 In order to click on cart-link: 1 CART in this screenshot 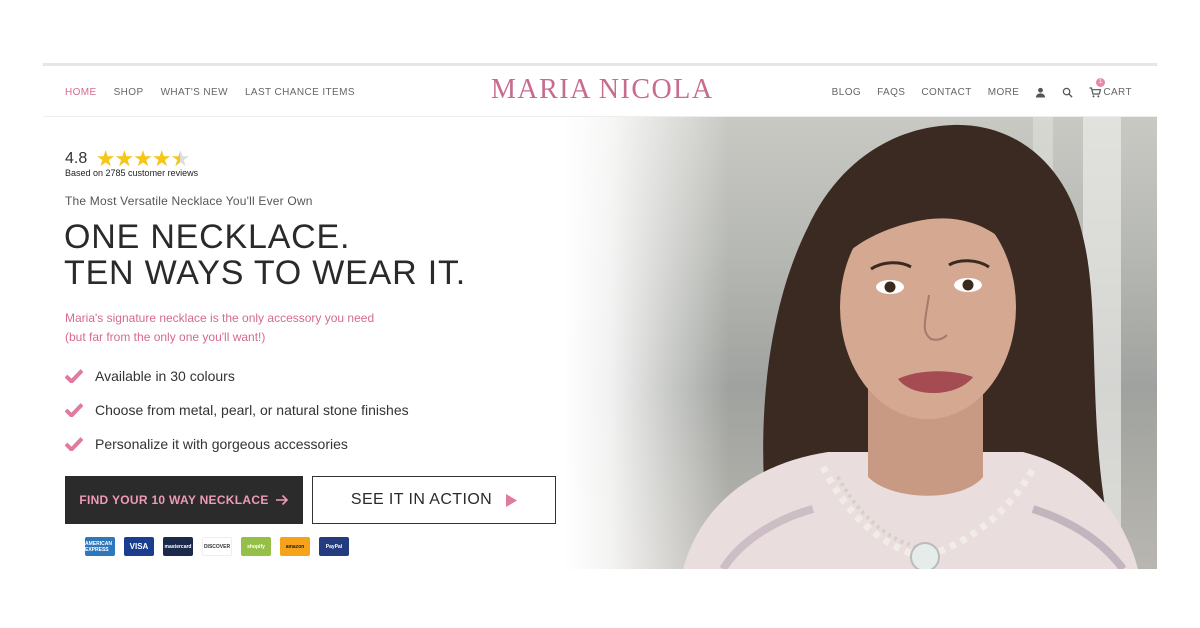, I will do `click(1110, 88)`.